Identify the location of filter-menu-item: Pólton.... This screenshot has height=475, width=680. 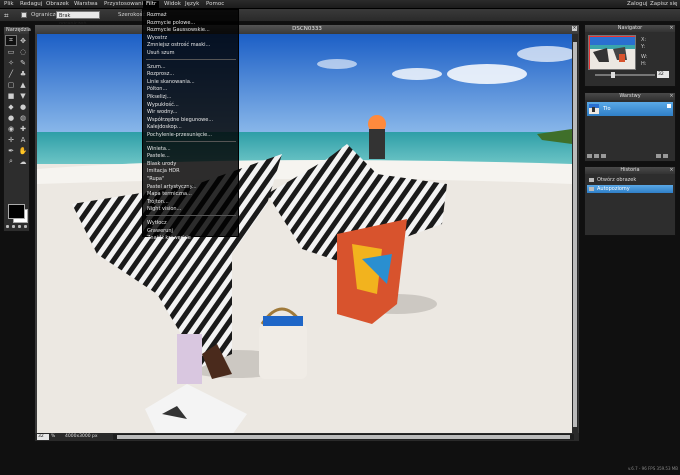
(157, 89).